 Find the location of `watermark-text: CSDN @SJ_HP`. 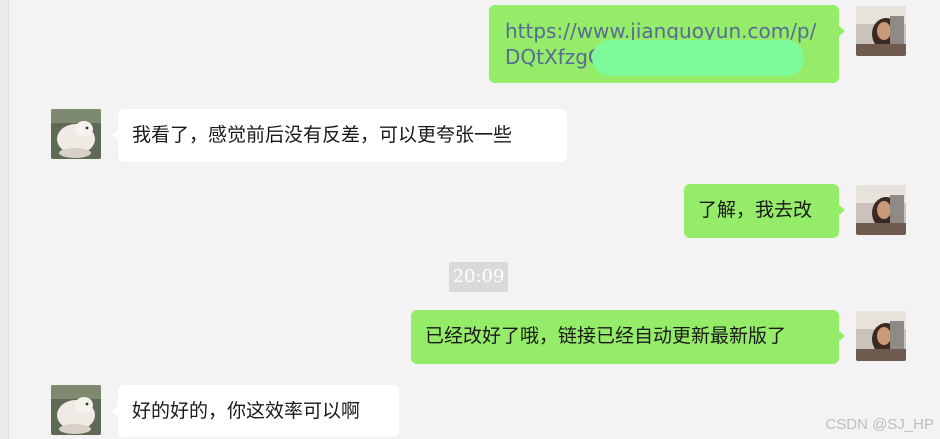

watermark-text: CSDN @SJ_HP is located at coordinates (879, 424).